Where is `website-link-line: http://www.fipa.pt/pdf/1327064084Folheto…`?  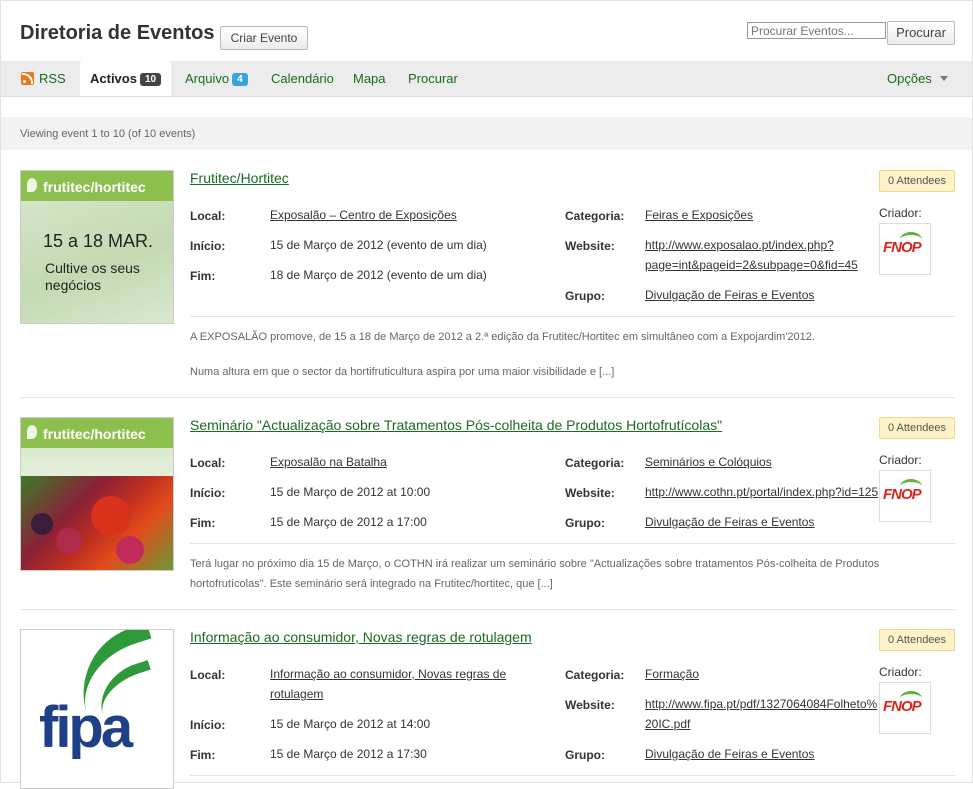 website-link-line: http://www.fipa.pt/pdf/1327064084Folheto… is located at coordinates (761, 704).